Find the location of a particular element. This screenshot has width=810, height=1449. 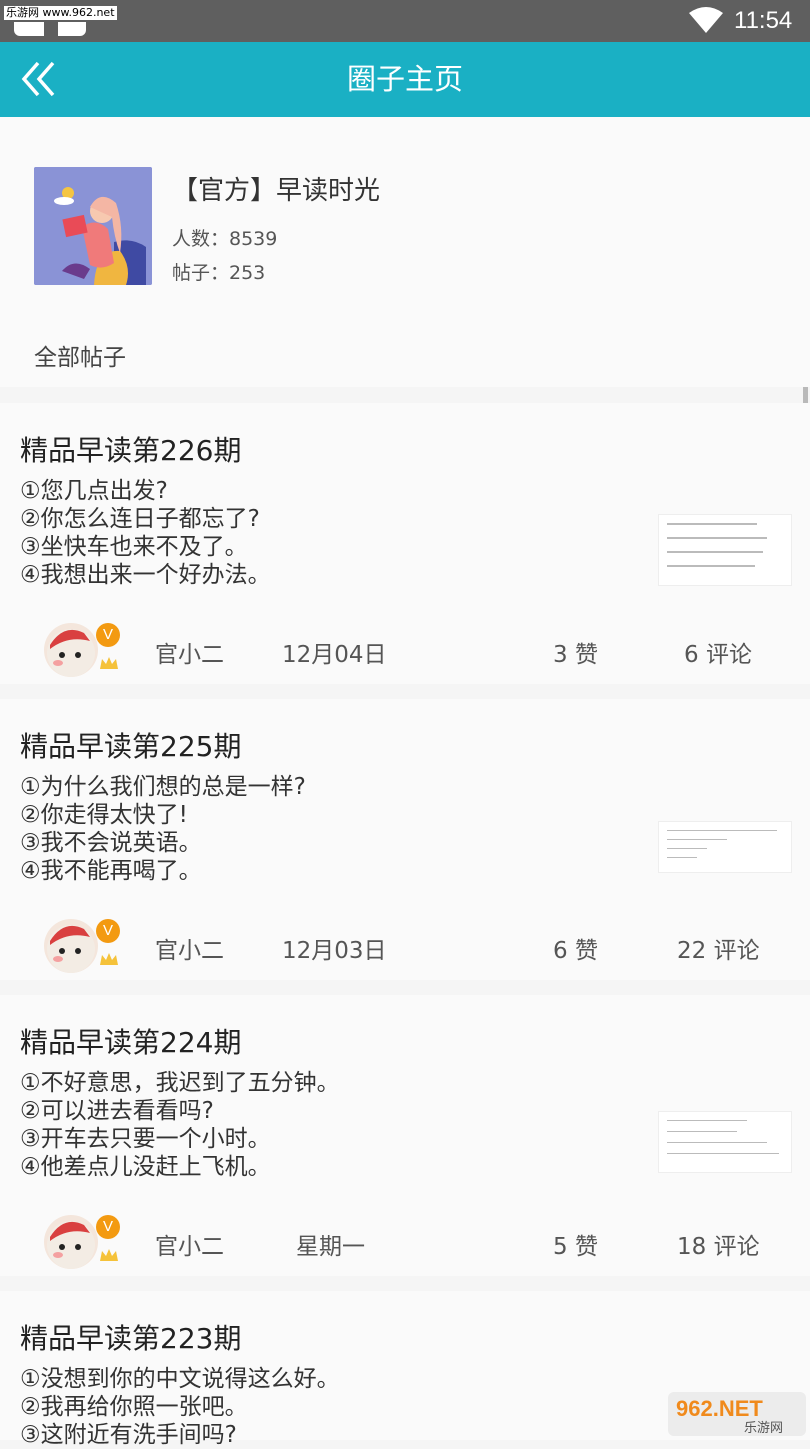

svg-text: 962.NET is located at coordinates (719, 1408).